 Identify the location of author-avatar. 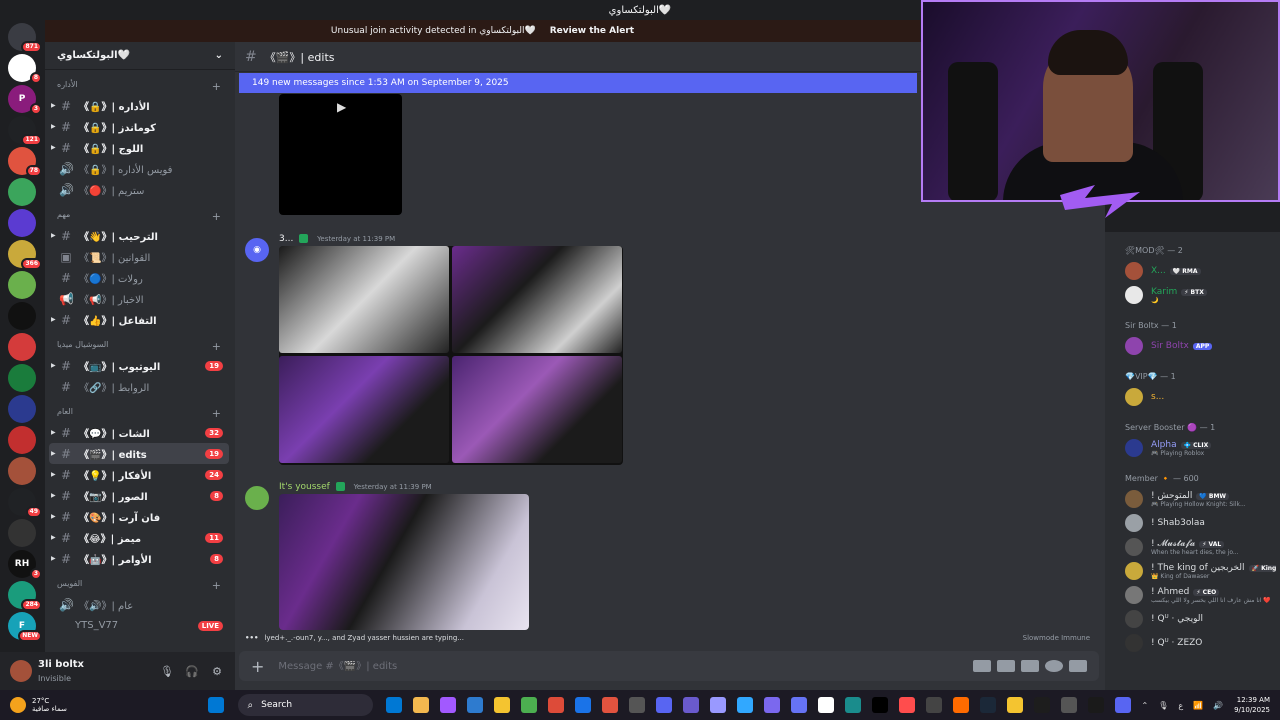
(257, 498).